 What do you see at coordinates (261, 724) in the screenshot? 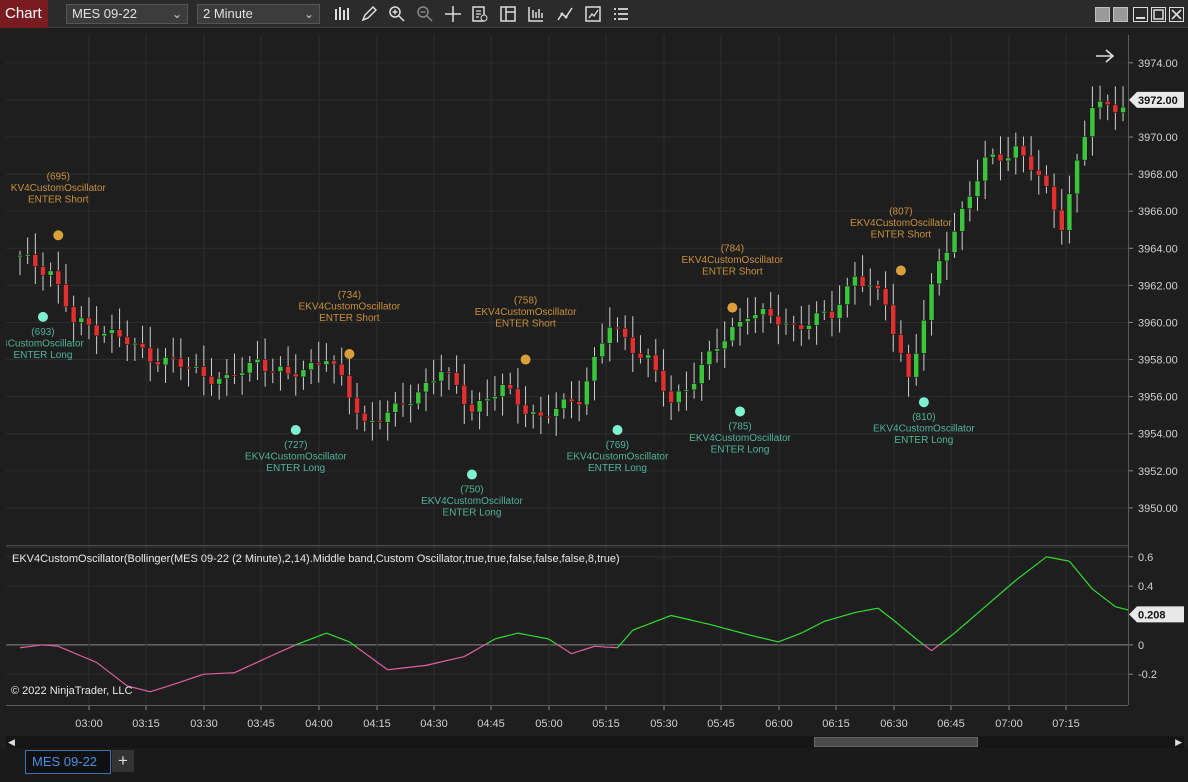
I see `time-tick-label: 03:45` at bounding box center [261, 724].